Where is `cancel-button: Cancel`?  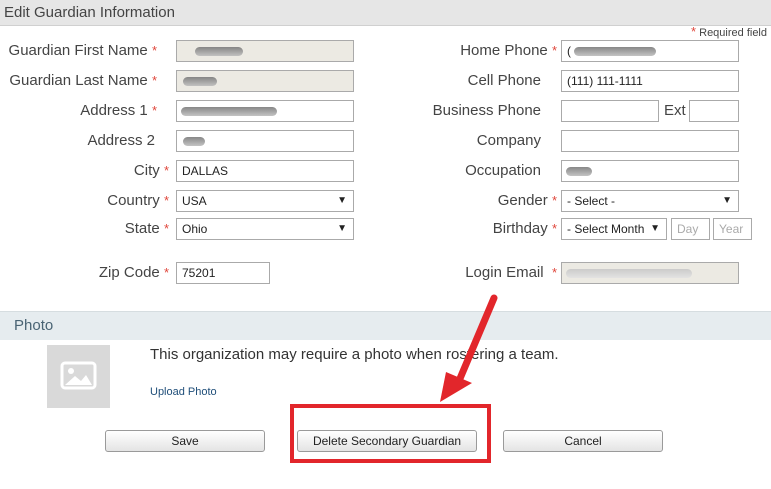 cancel-button: Cancel is located at coordinates (583, 441).